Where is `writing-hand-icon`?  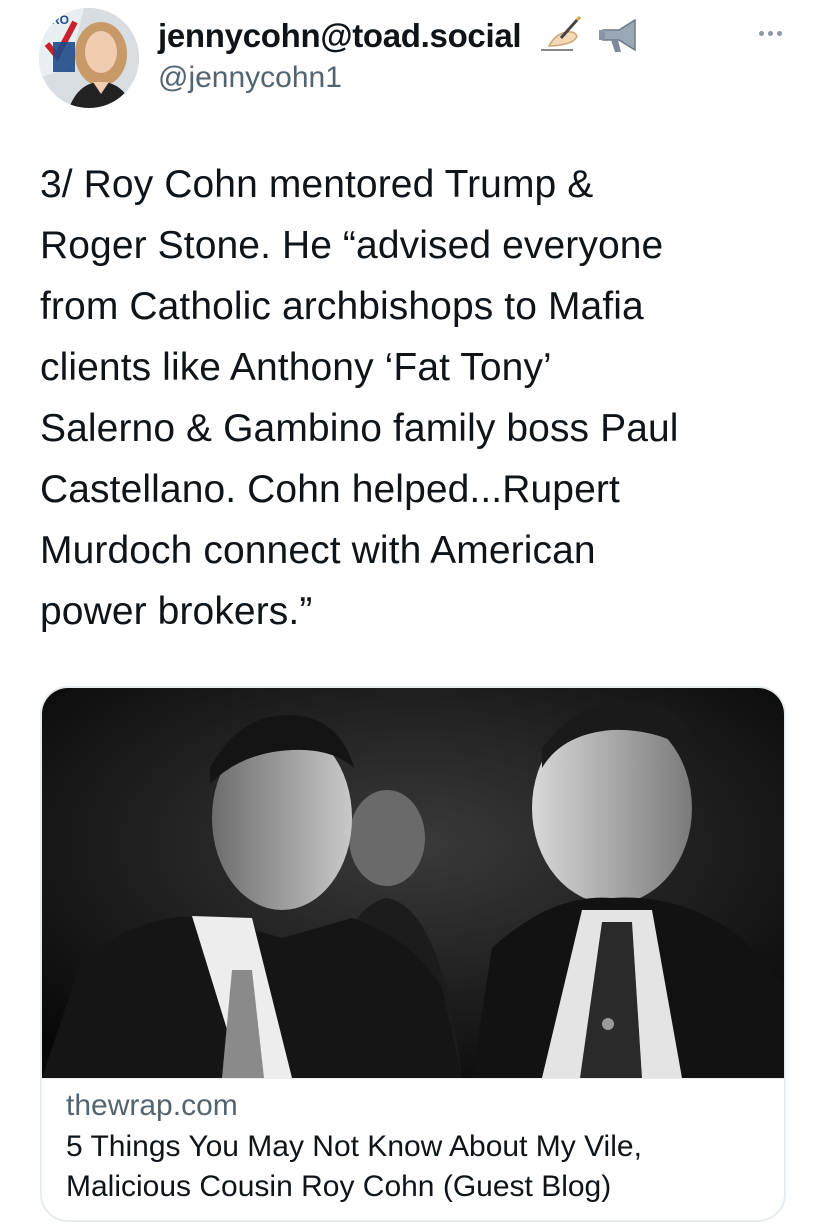
writing-hand-icon is located at coordinates (560, 38).